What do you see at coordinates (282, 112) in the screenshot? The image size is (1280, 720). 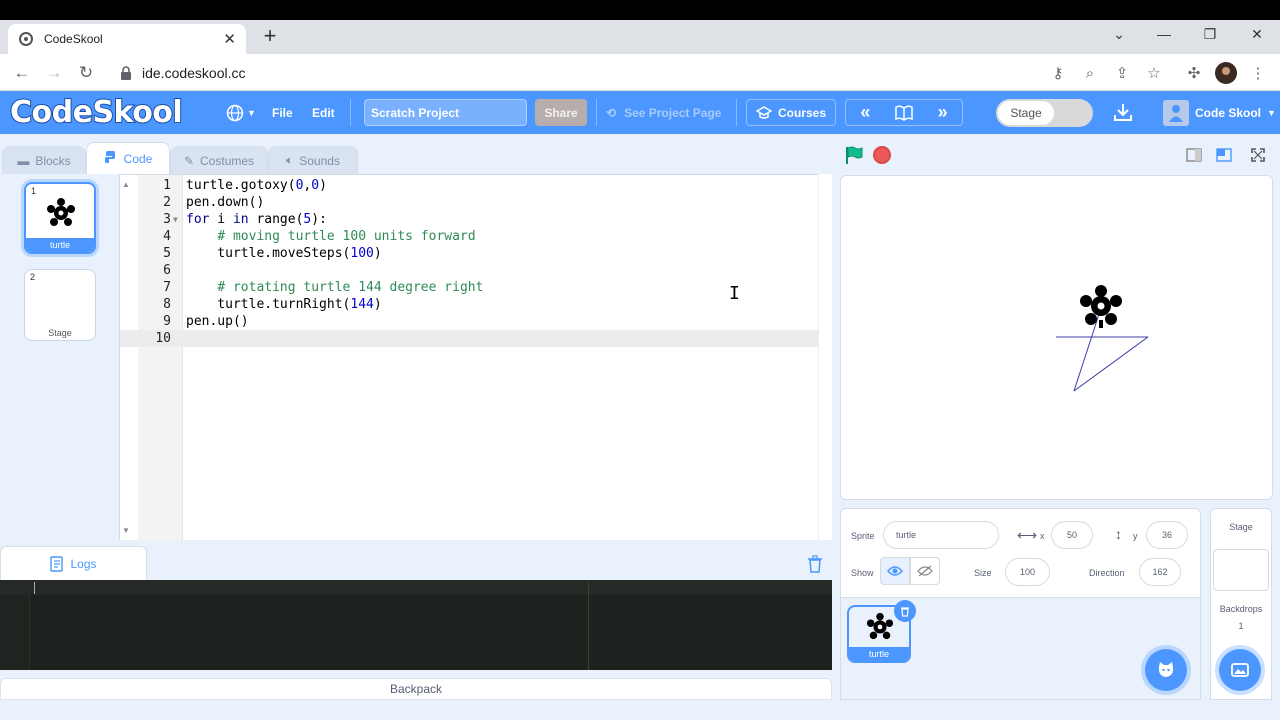 I see `file-menu: File` at bounding box center [282, 112].